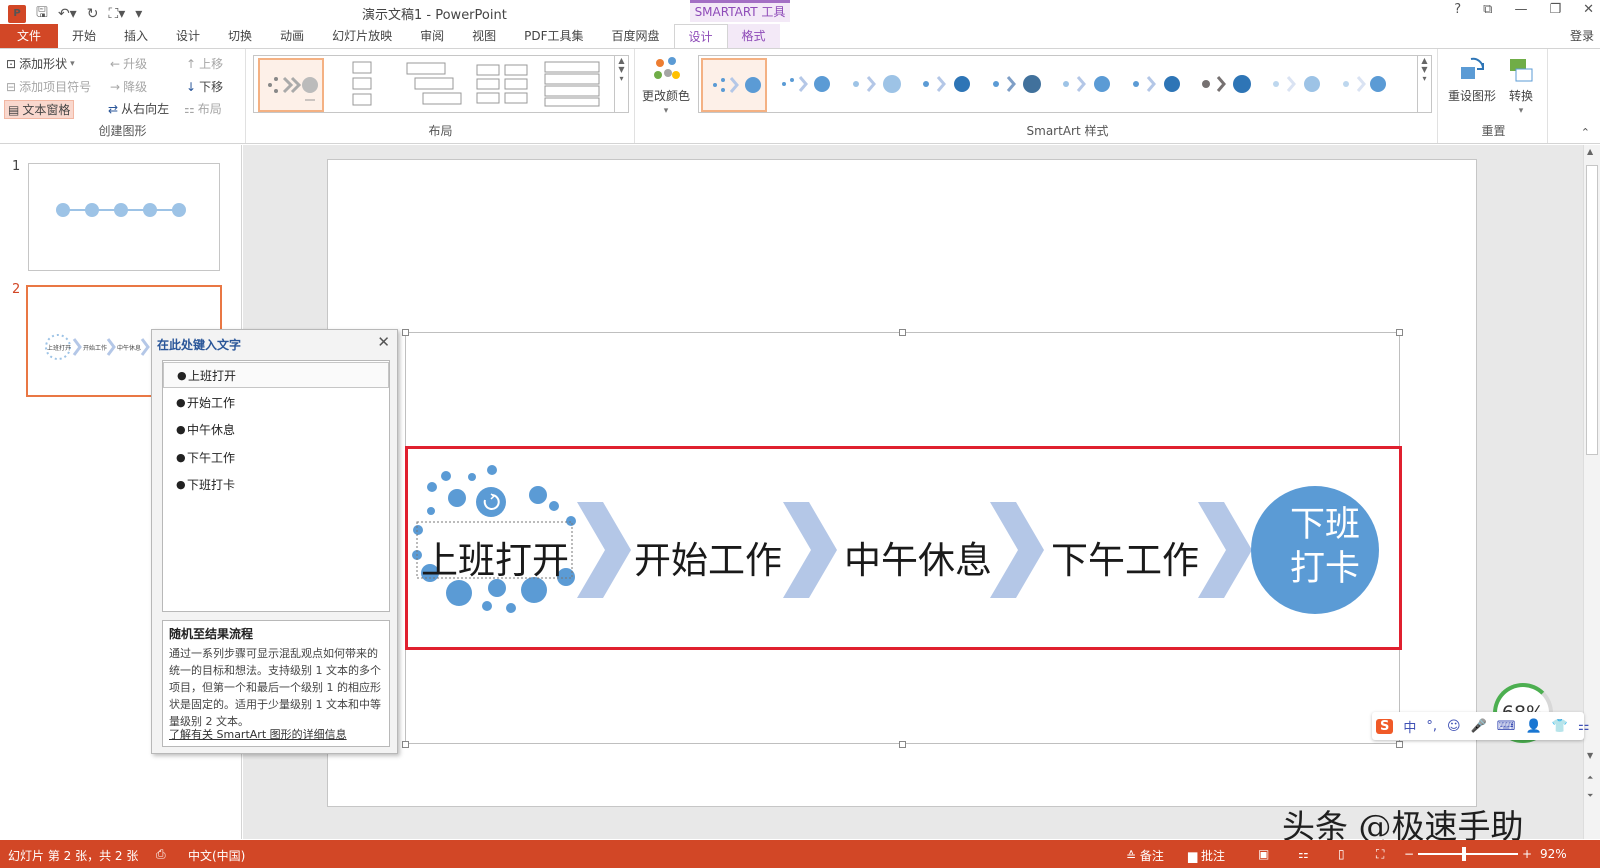 This screenshot has width=1600, height=868. I want to click on tab-view: 视图, so click(484, 36).